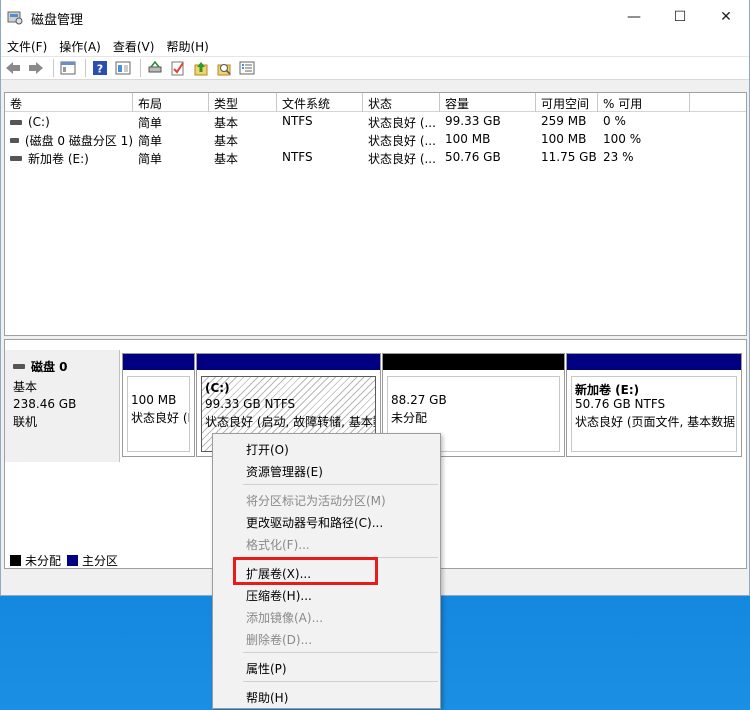  I want to click on close-button: ✕, so click(726, 17).